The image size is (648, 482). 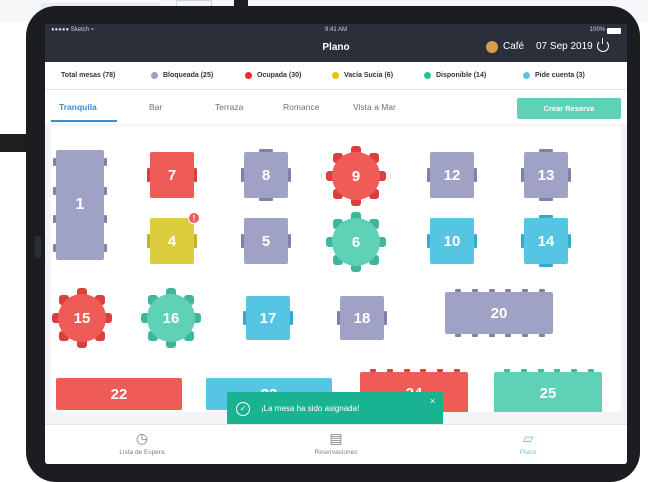 What do you see at coordinates (564, 46) in the screenshot?
I see `date-label: 07 Sep 2019` at bounding box center [564, 46].